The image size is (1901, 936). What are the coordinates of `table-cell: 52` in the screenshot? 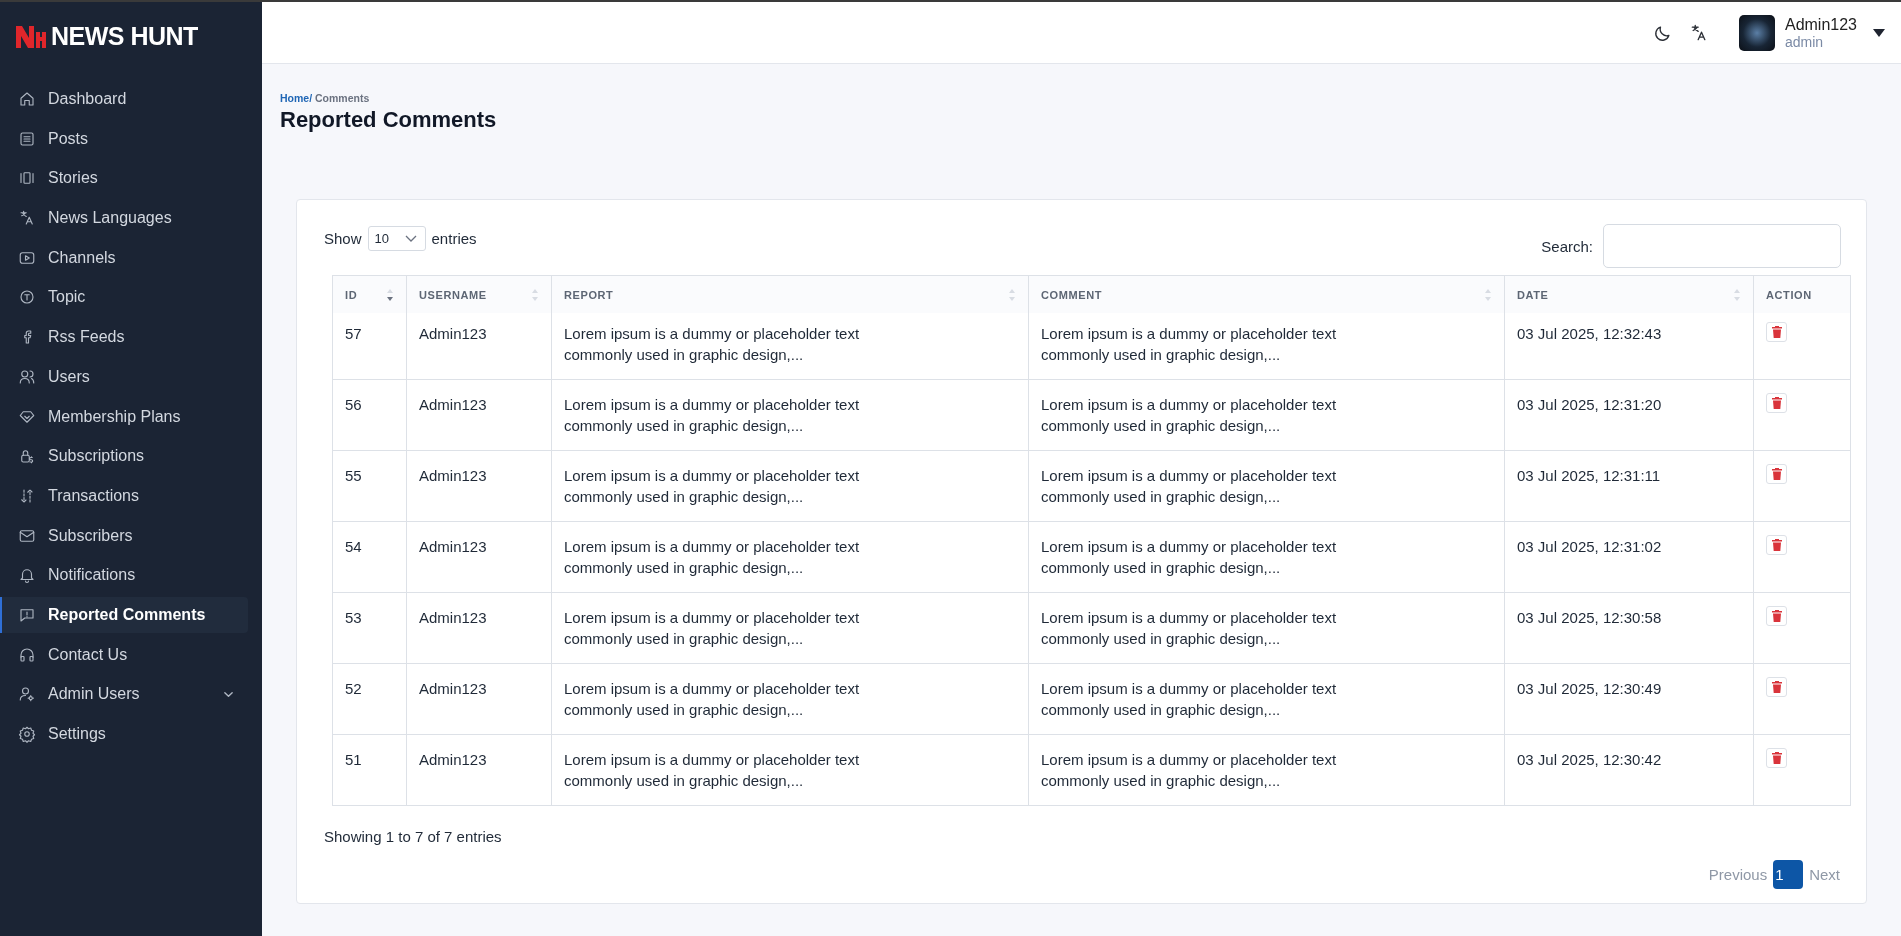 It's located at (369, 699).